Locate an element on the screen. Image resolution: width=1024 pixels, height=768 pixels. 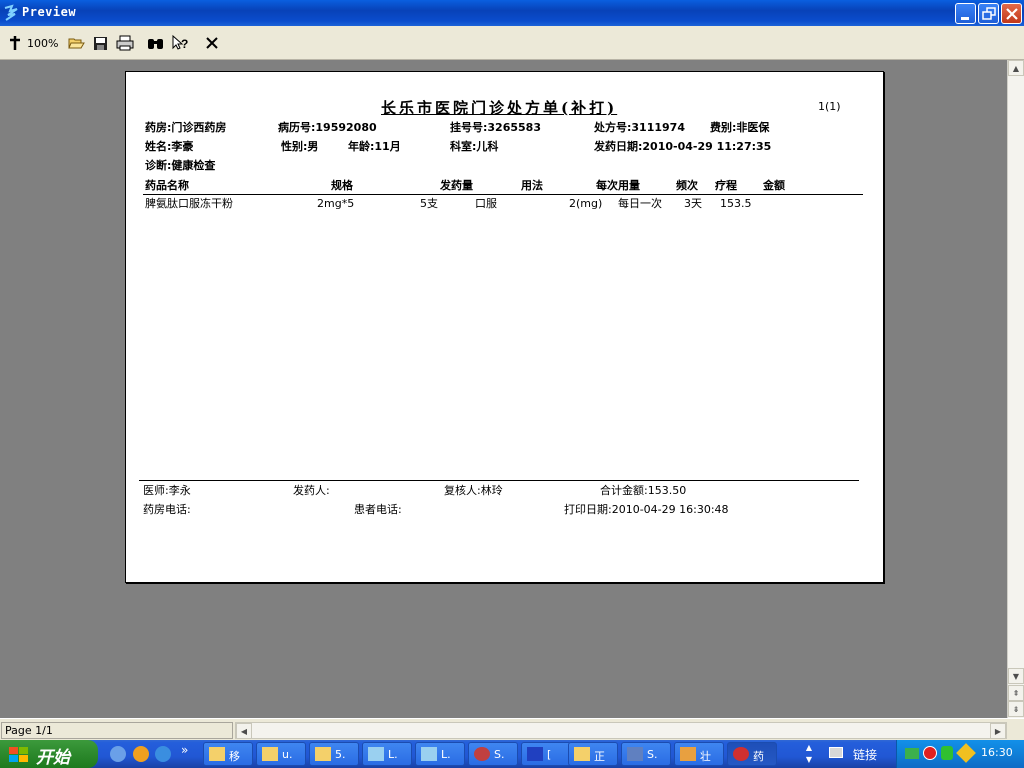
dispenser: 发药人: is located at coordinates (311, 490).